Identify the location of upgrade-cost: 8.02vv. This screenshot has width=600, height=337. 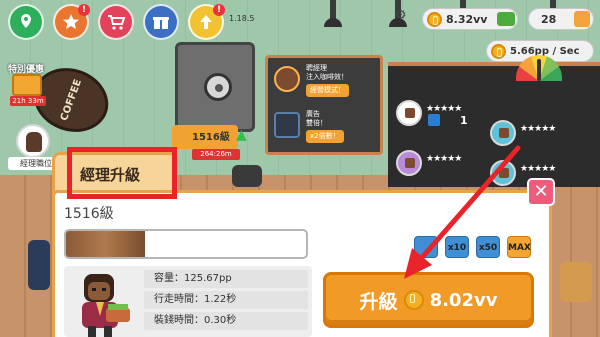
(463, 300).